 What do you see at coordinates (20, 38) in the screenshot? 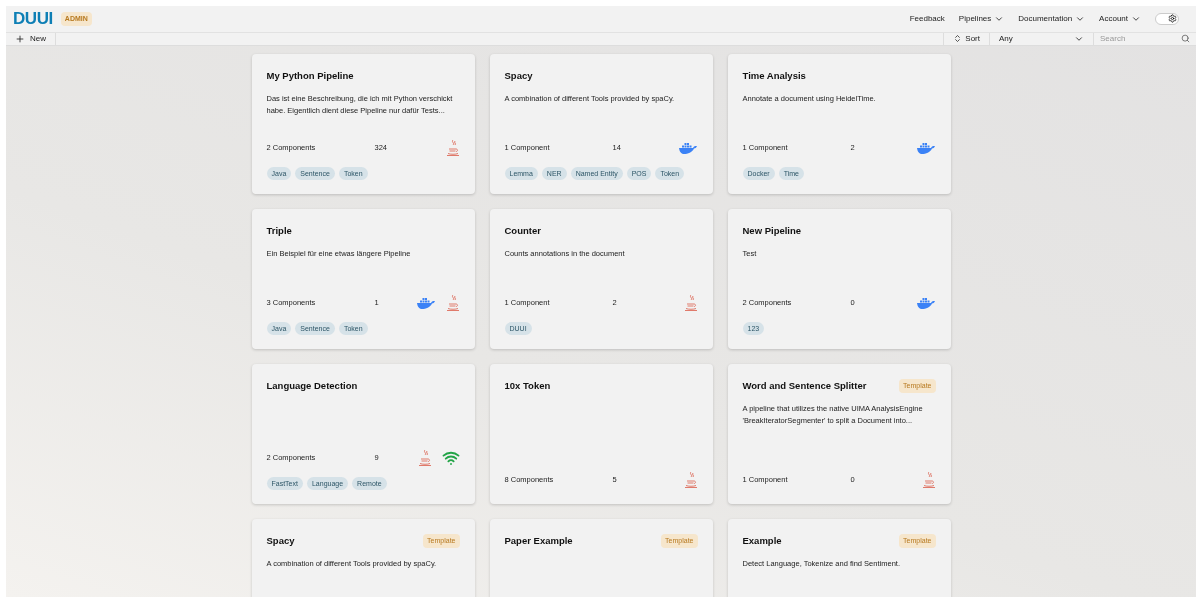
I see `plus-icon` at bounding box center [20, 38].